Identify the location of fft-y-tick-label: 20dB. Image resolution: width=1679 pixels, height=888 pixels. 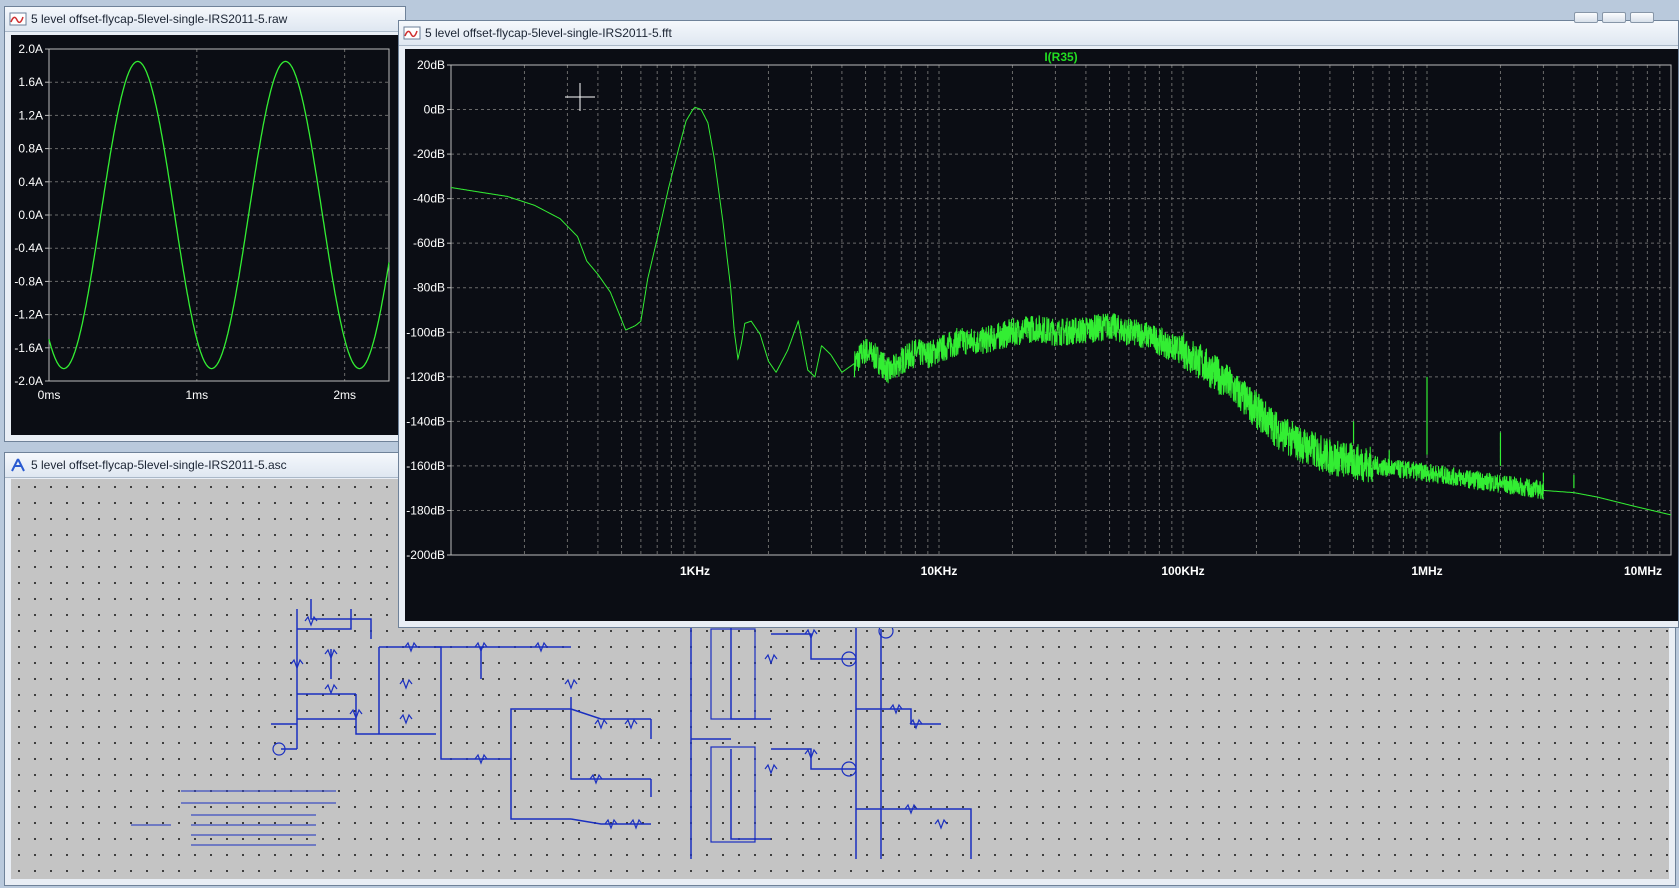
(431, 65).